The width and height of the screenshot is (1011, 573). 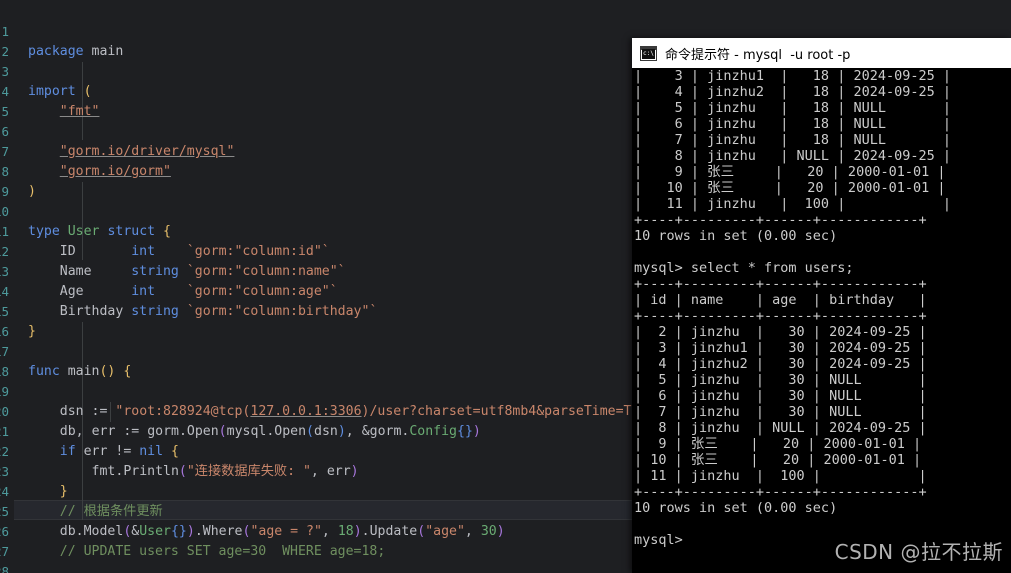 I want to click on terminal-line: | 7 | jinzhu | 18 | NULL |, so click(x=792, y=140).